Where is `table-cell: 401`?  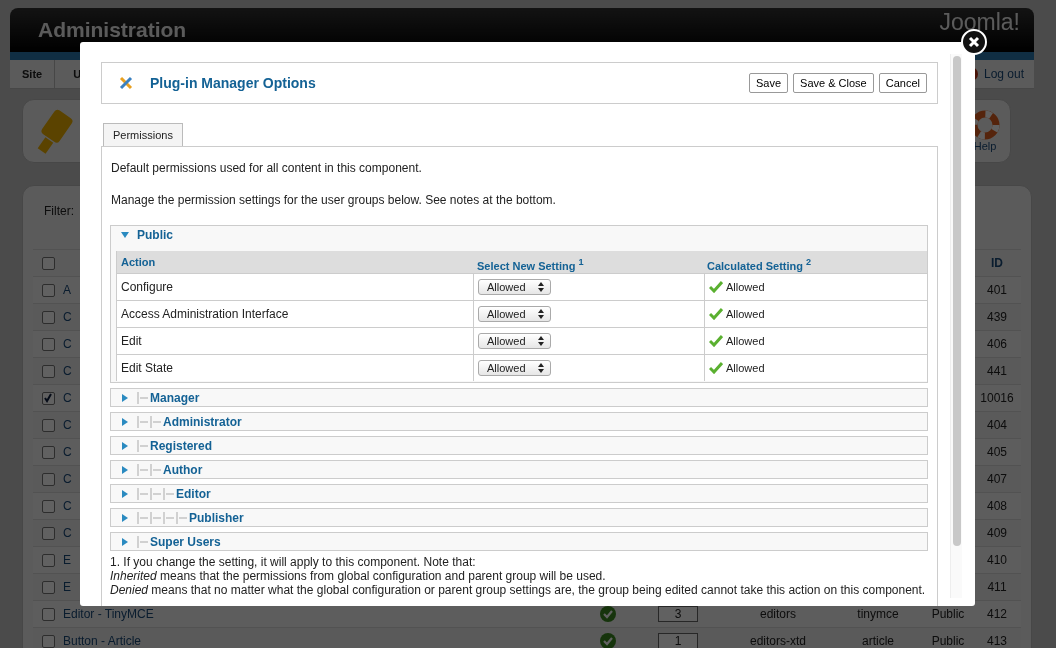 table-cell: 401 is located at coordinates (997, 289).